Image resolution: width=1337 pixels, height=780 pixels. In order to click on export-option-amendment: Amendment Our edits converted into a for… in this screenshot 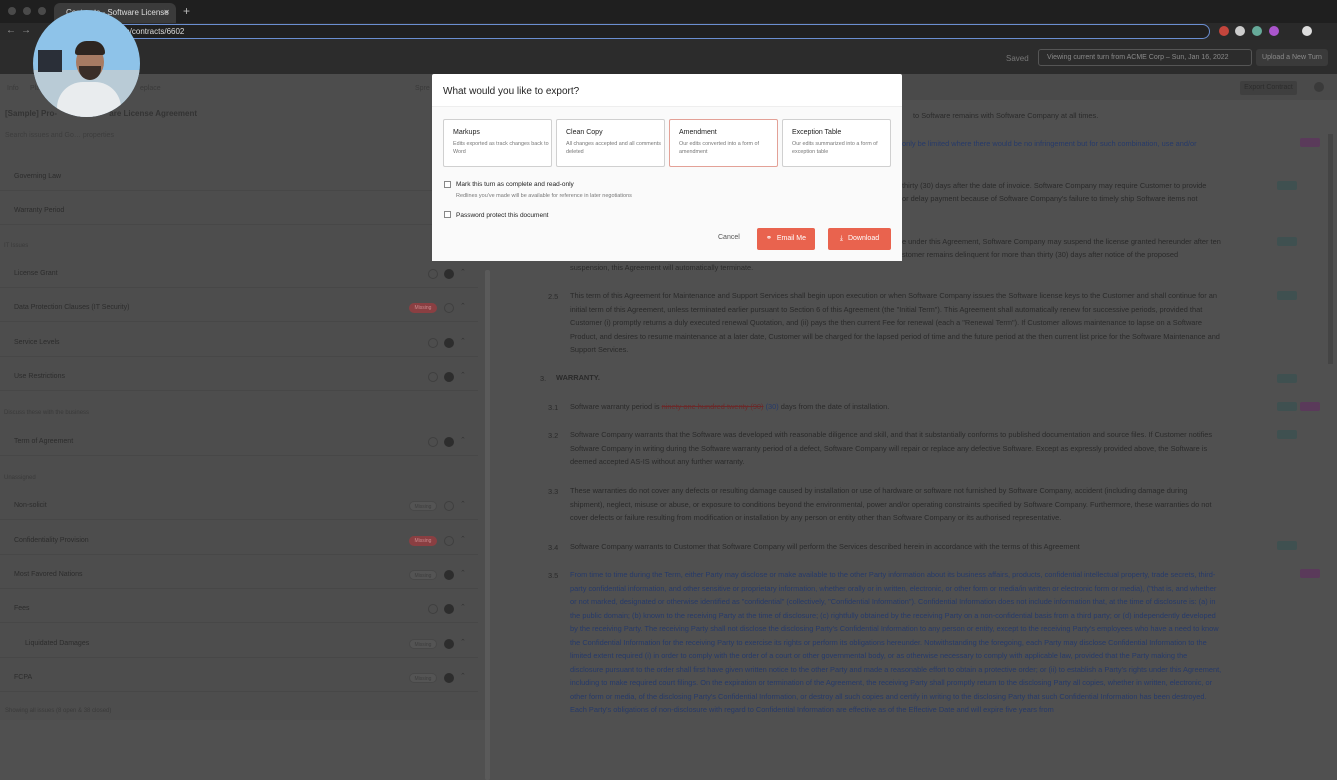, I will do `click(723, 143)`.